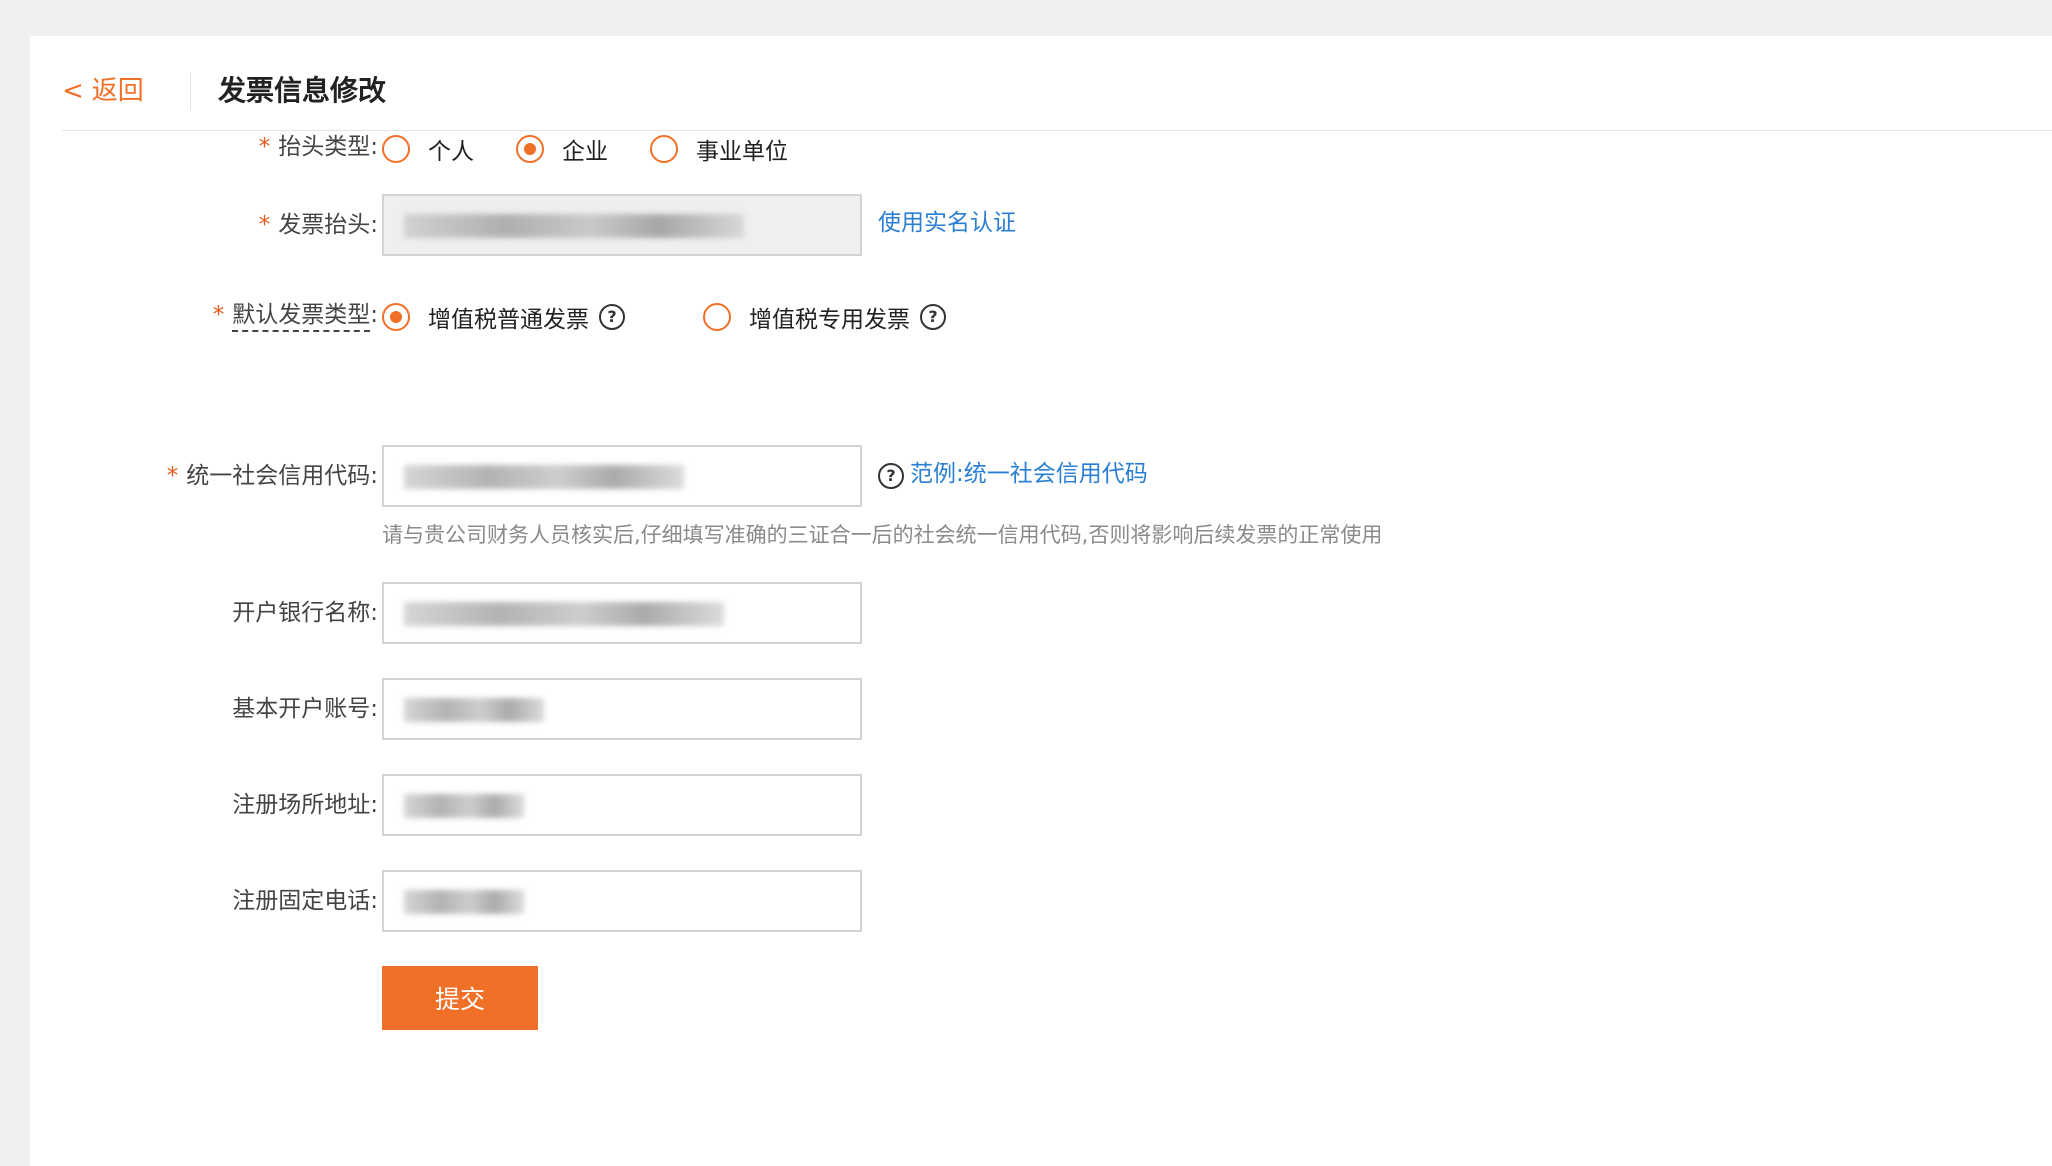 This screenshot has width=2052, height=1166. I want to click on back-link: < 返回, so click(103, 91).